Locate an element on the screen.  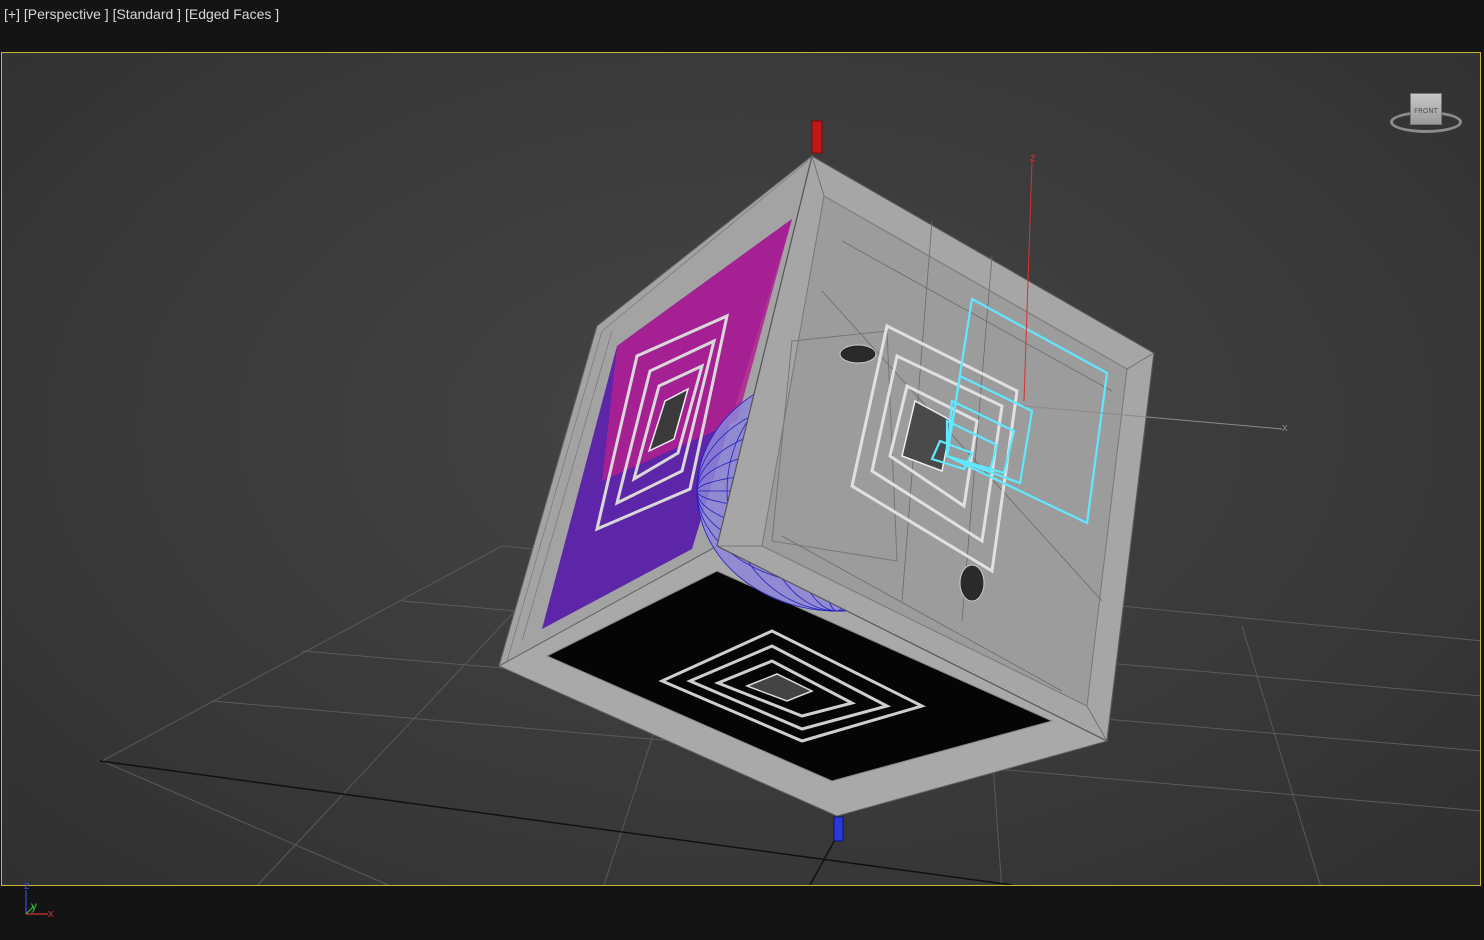
tripod-x-label: x is located at coordinates (51, 914).